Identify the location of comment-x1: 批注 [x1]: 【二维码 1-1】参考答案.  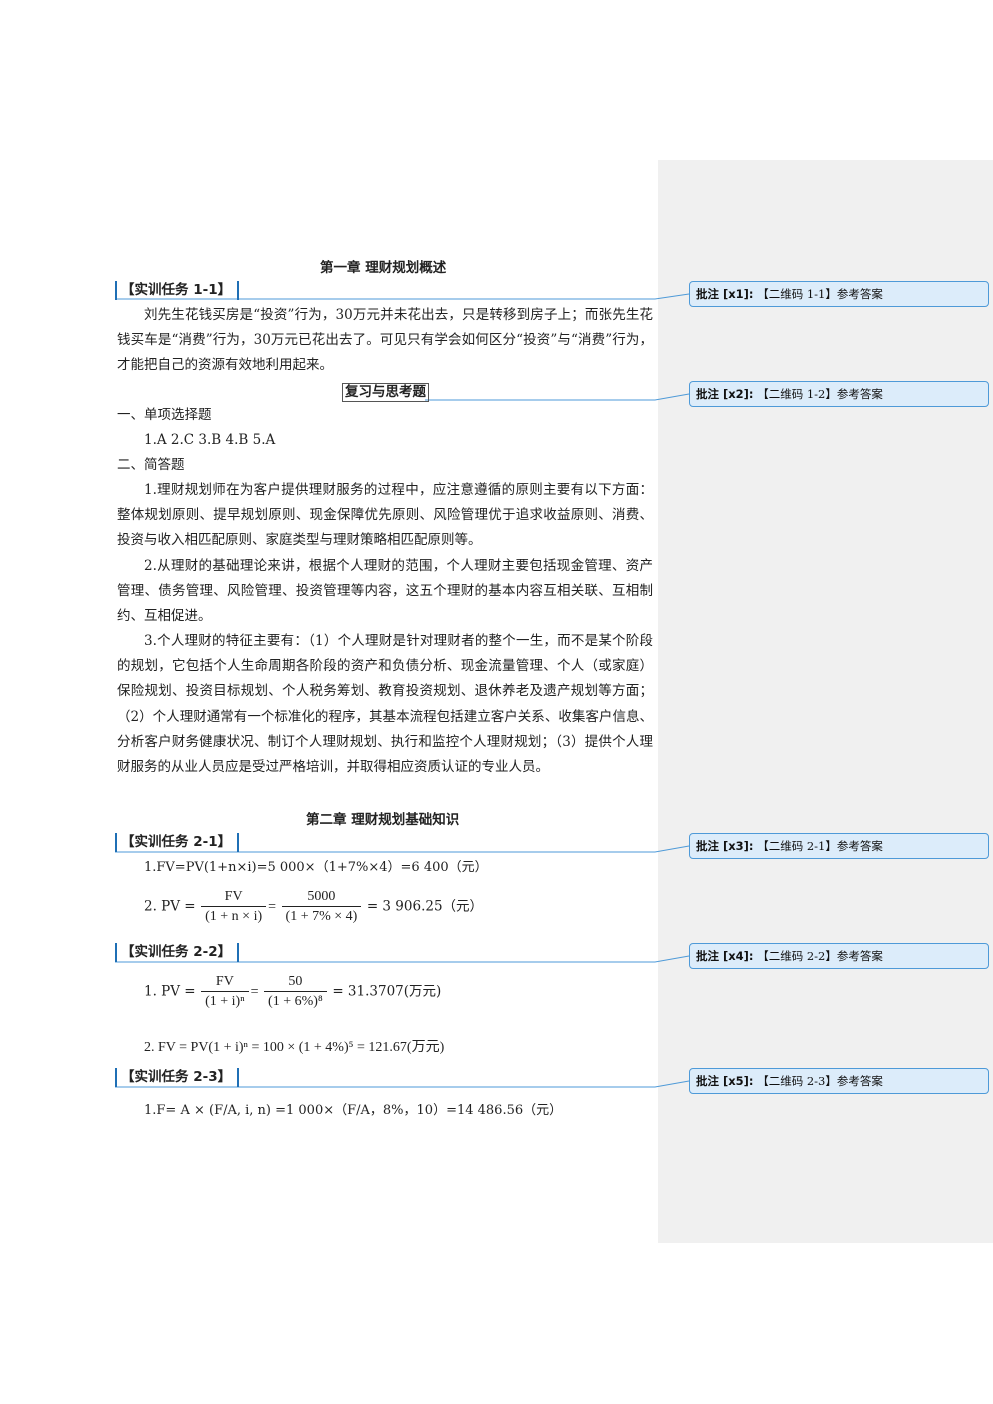
(839, 294).